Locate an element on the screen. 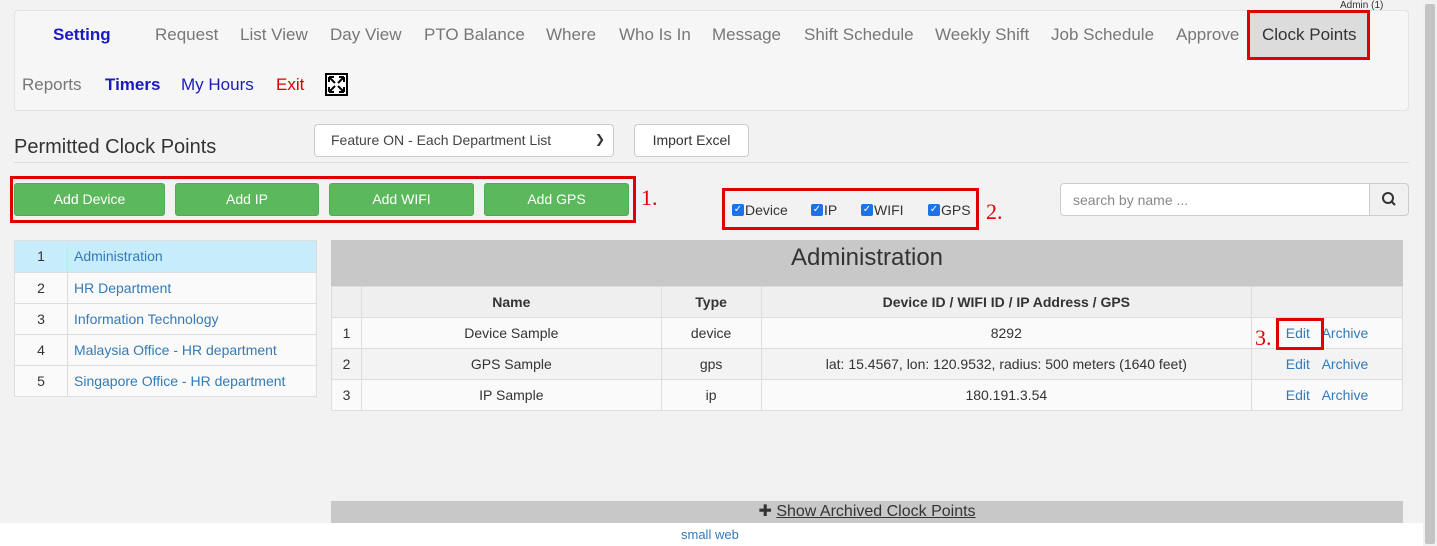 The image size is (1437, 546). nav-request: Request is located at coordinates (186, 35).